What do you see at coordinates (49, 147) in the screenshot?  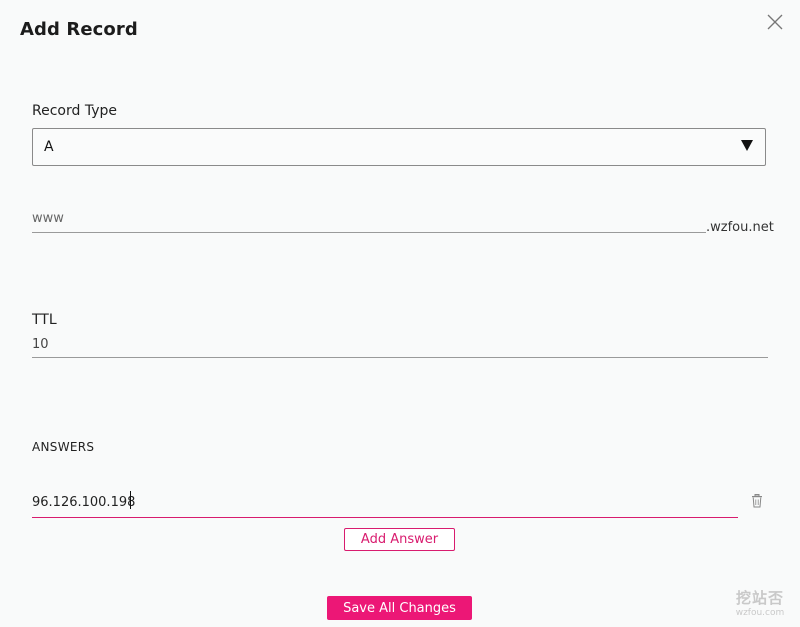 I see `record-type-selected-value: A` at bounding box center [49, 147].